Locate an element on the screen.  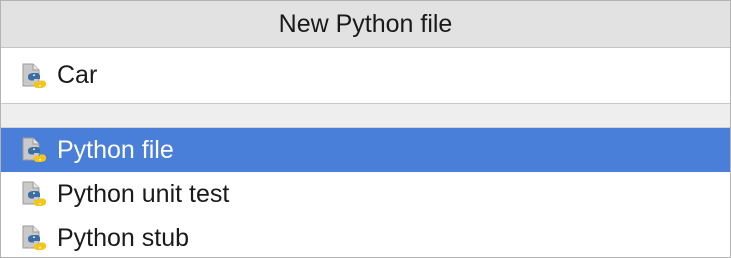
kind-item-label: Python unit test is located at coordinates (143, 193).